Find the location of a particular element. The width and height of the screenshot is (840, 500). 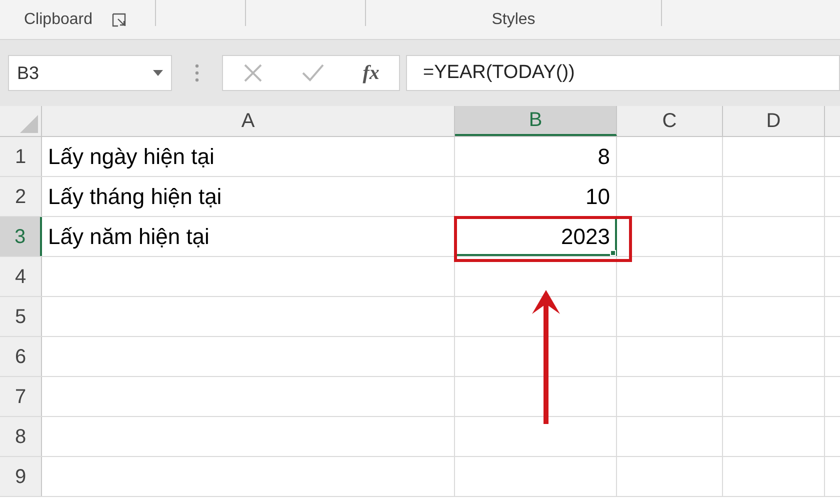

formula-input: =YEAR(TODAY()) is located at coordinates (623, 73).